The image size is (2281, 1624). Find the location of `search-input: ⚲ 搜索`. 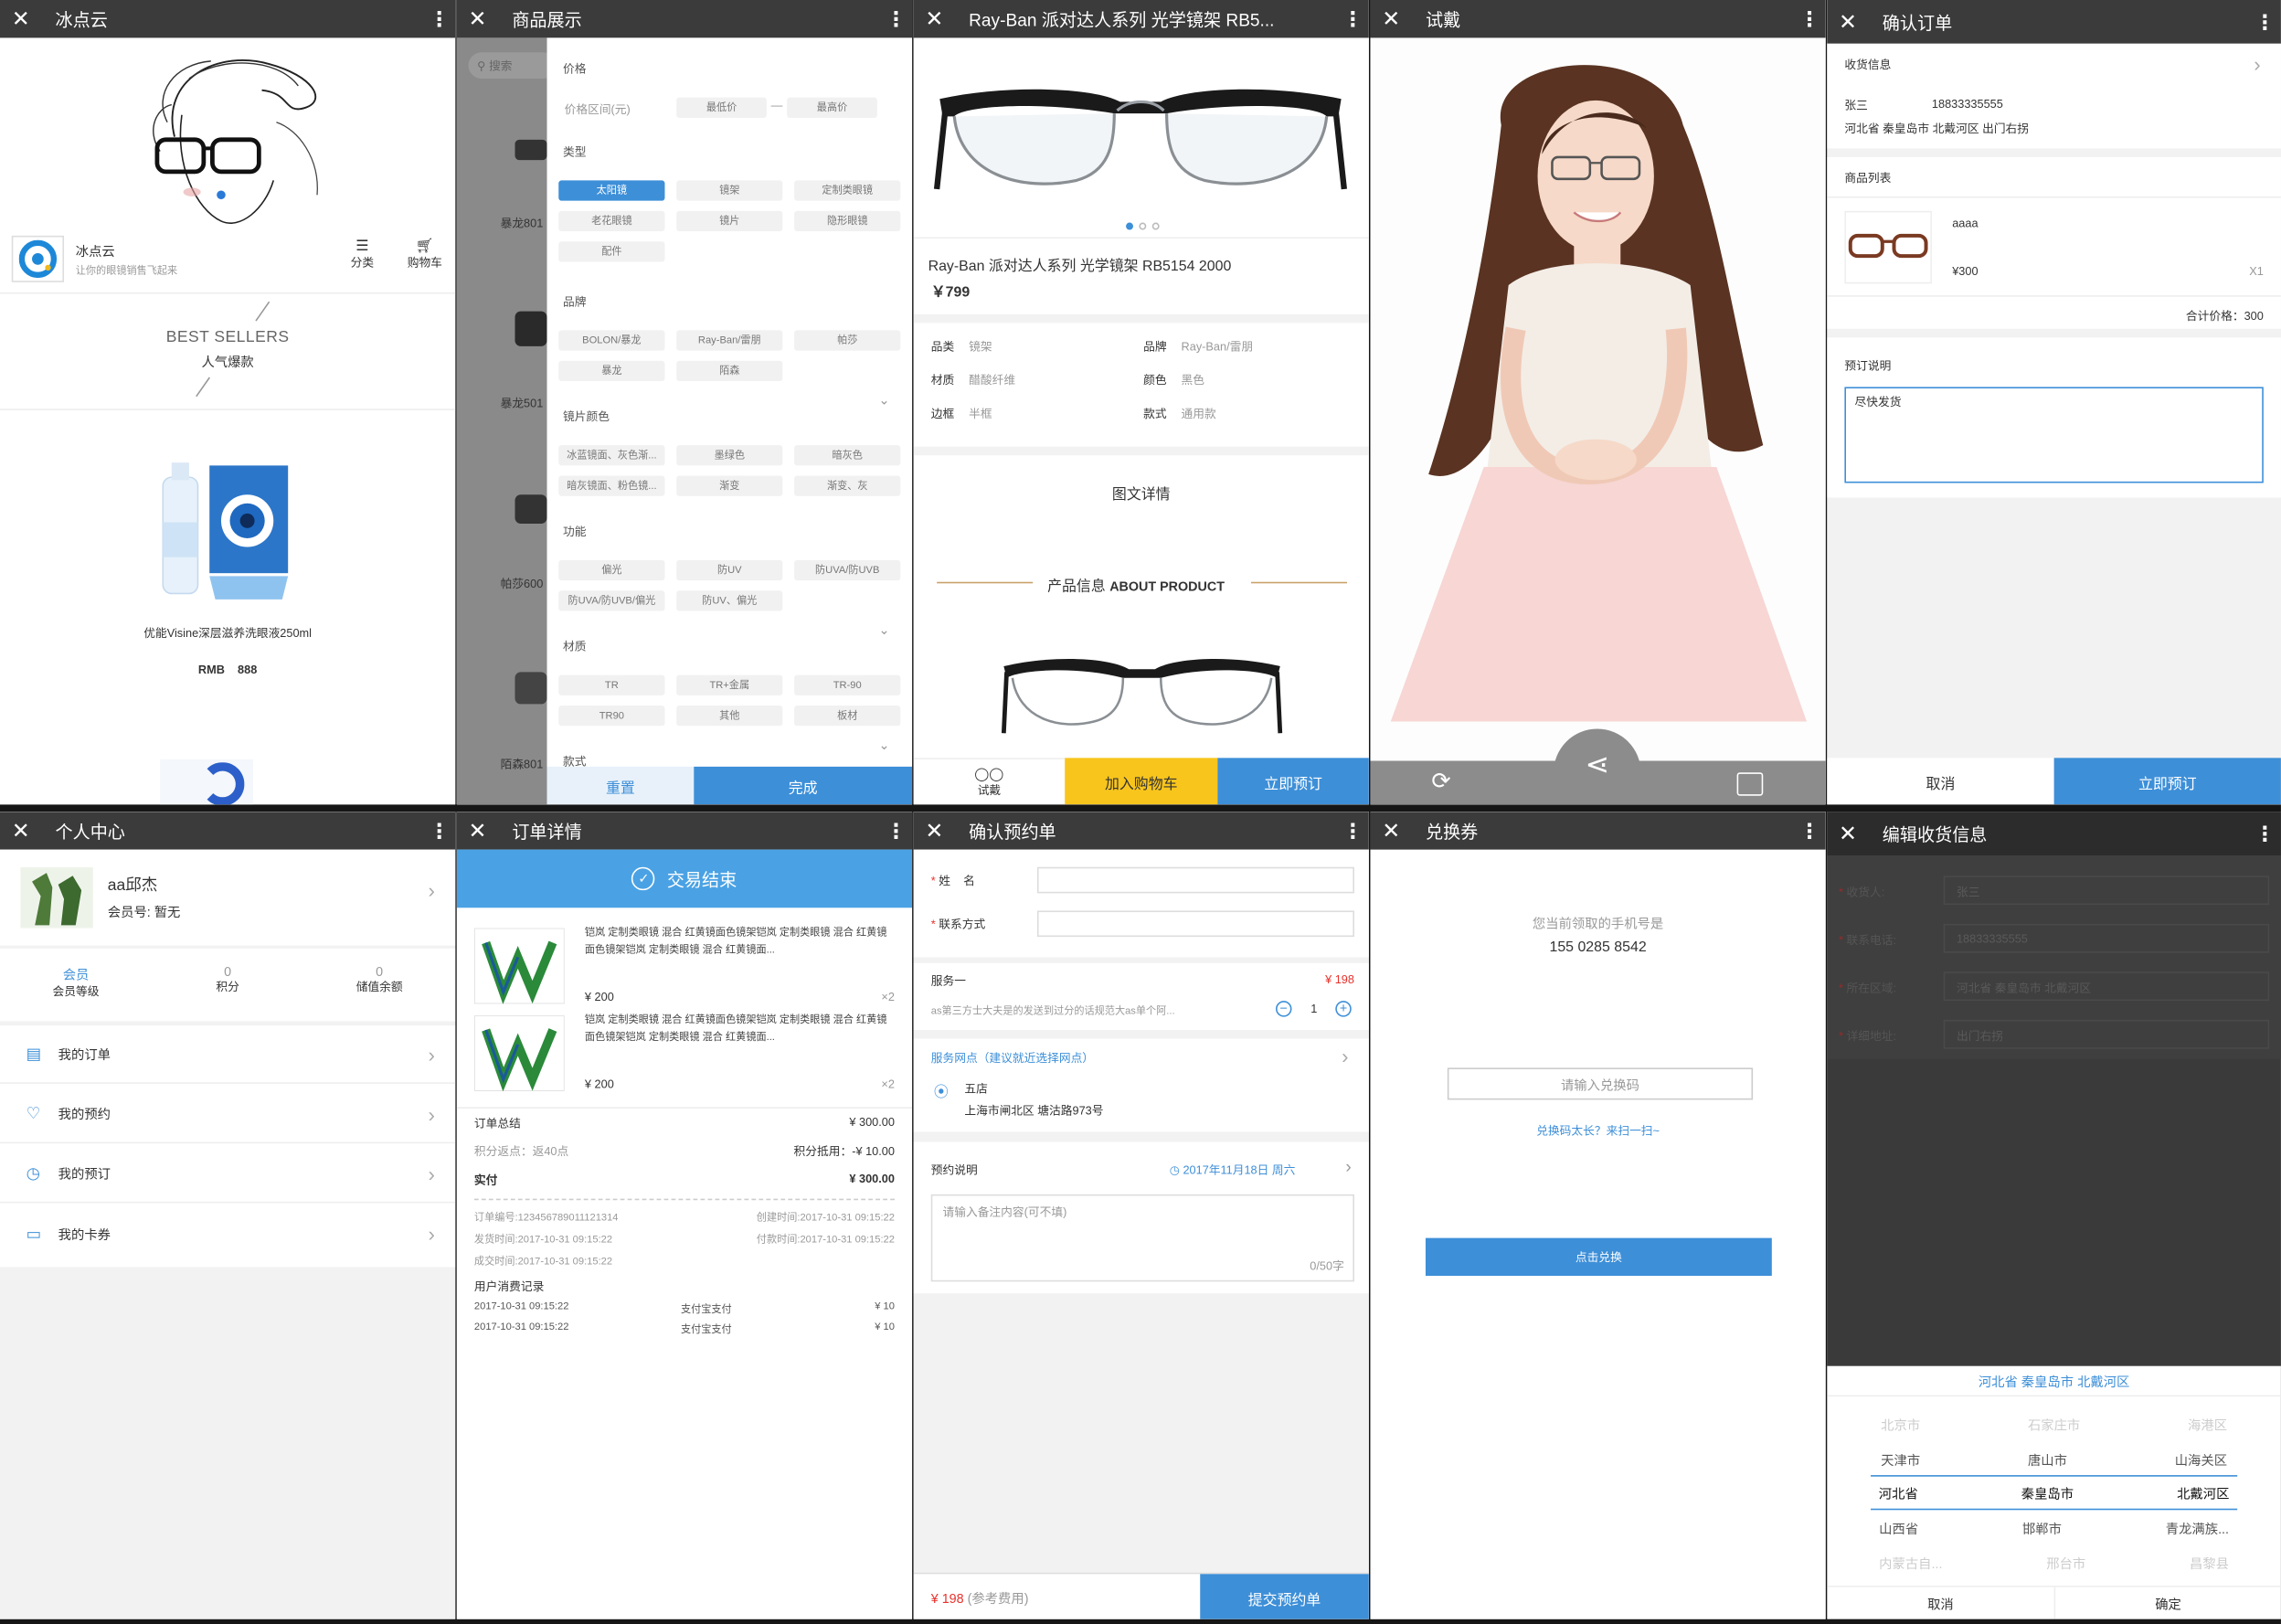

search-input: ⚲ 搜索 is located at coordinates (512, 65).